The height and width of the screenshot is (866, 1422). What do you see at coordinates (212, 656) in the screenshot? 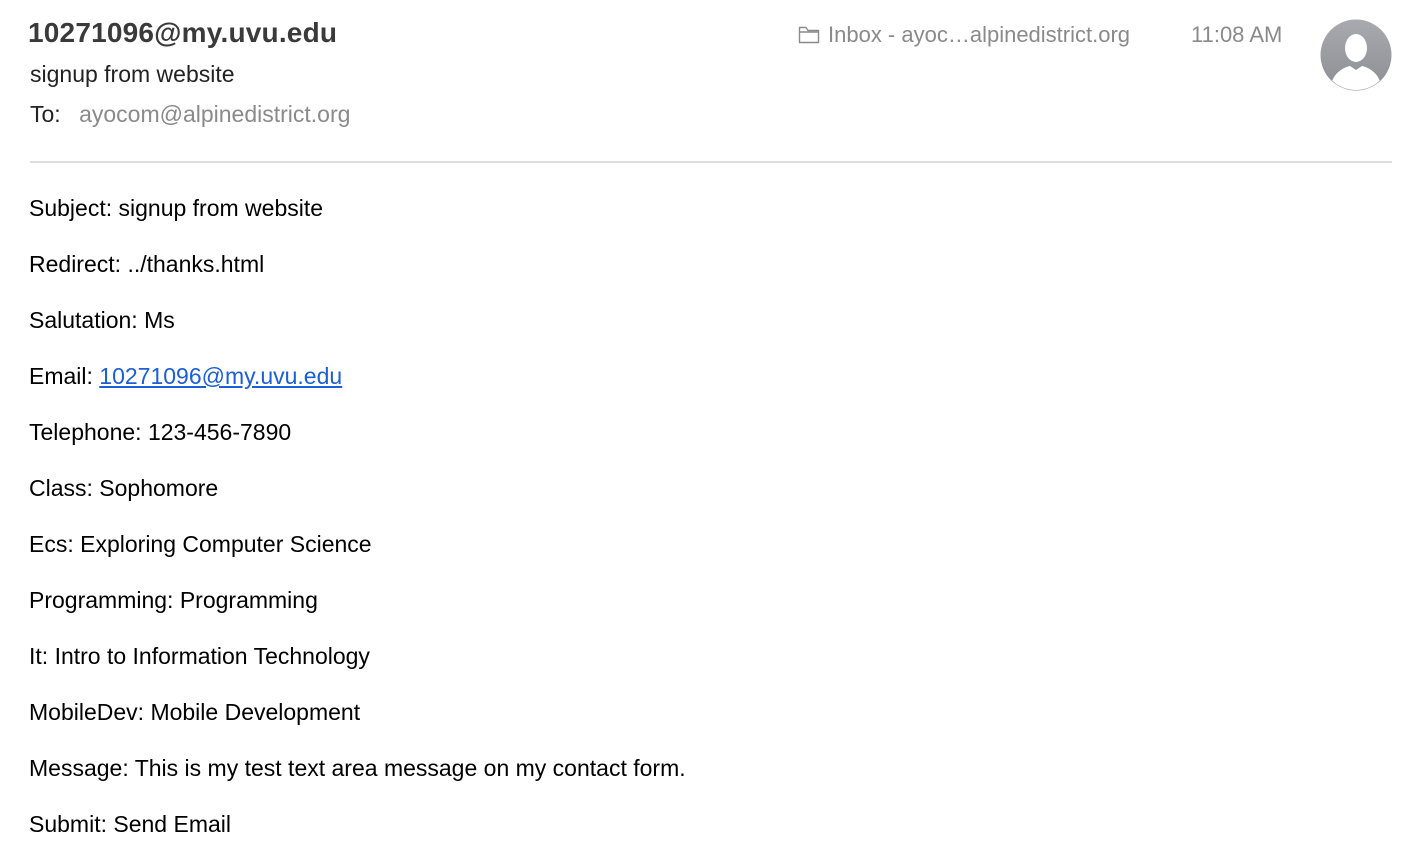
I see `field-value: Intro to Information Technology` at bounding box center [212, 656].